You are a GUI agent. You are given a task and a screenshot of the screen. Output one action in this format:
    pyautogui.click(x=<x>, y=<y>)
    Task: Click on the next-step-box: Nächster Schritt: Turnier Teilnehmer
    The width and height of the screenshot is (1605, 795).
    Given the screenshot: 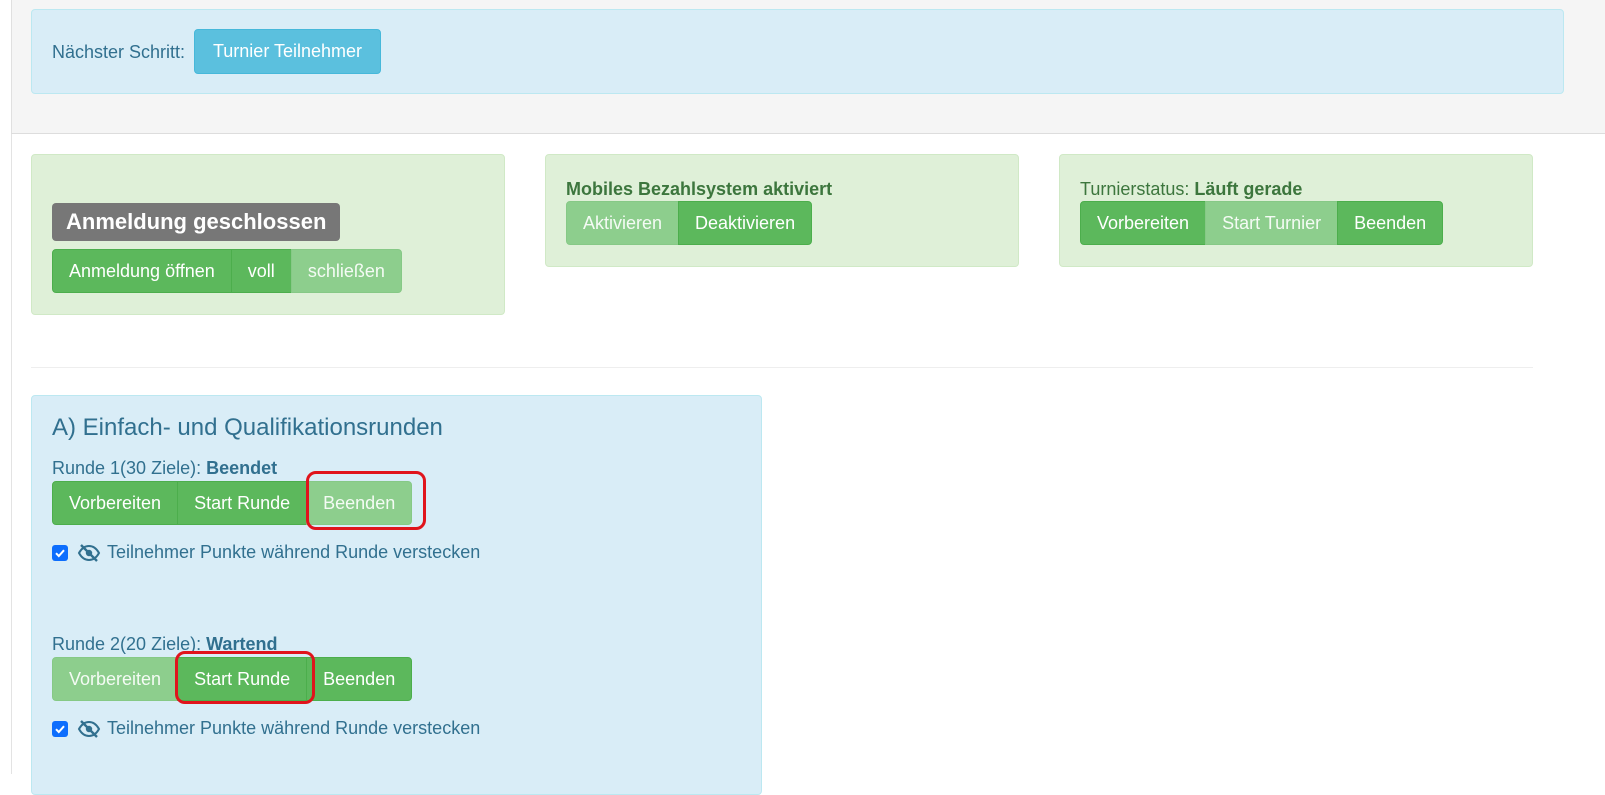 What is the action you would take?
    pyautogui.click(x=797, y=51)
    